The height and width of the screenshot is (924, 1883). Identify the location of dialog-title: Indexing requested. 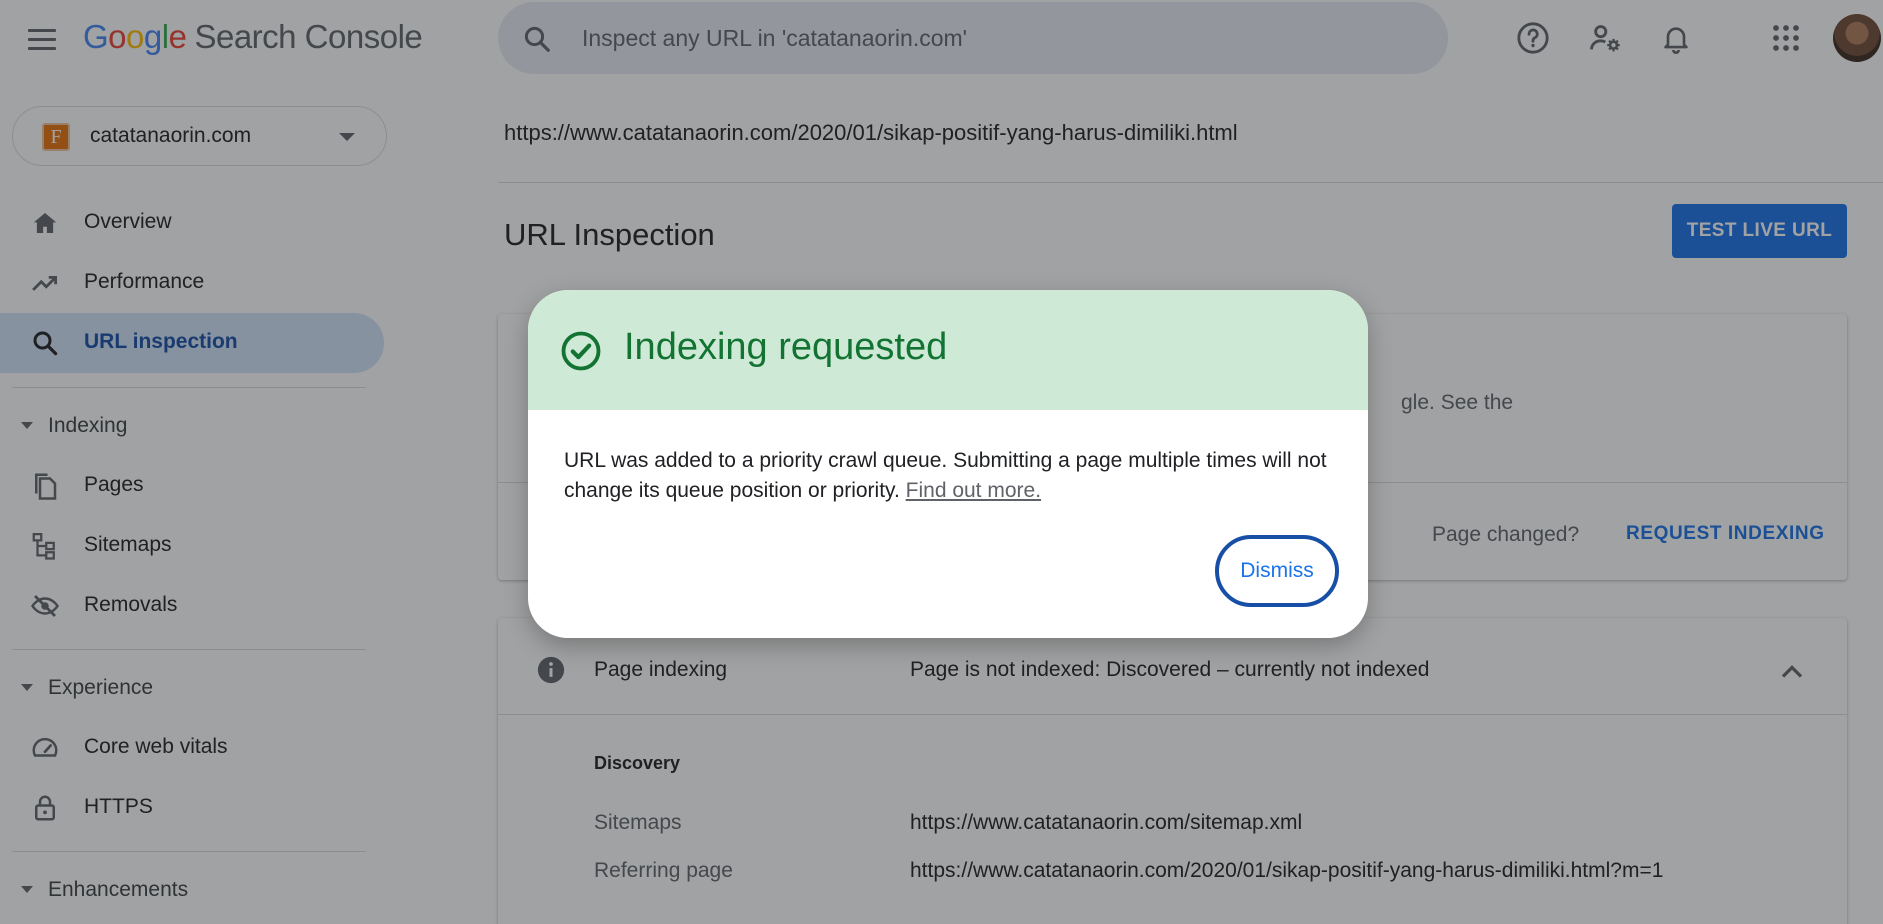
(786, 347).